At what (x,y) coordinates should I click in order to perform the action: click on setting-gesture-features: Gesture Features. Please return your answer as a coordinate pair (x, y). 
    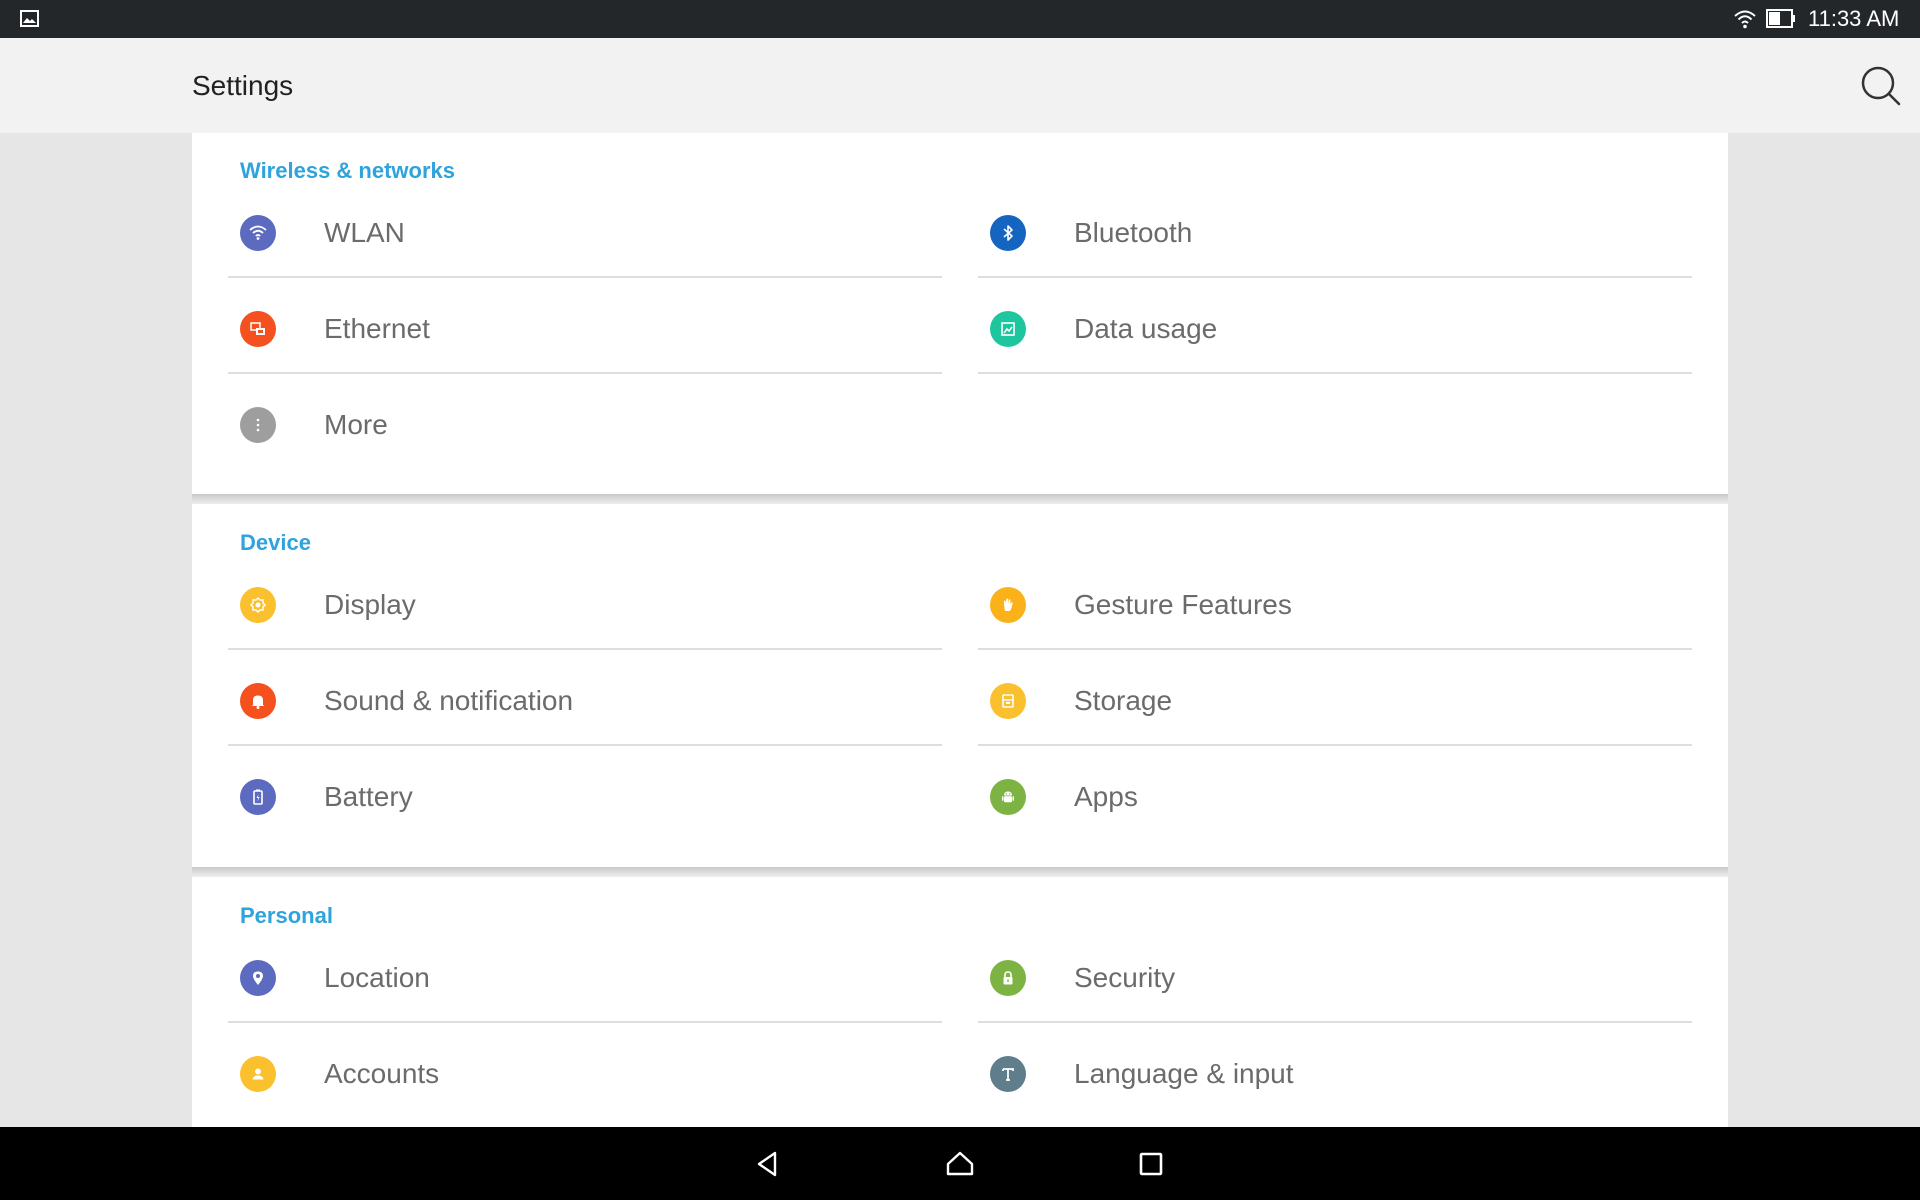
    Looking at the image, I should click on (1335, 602).